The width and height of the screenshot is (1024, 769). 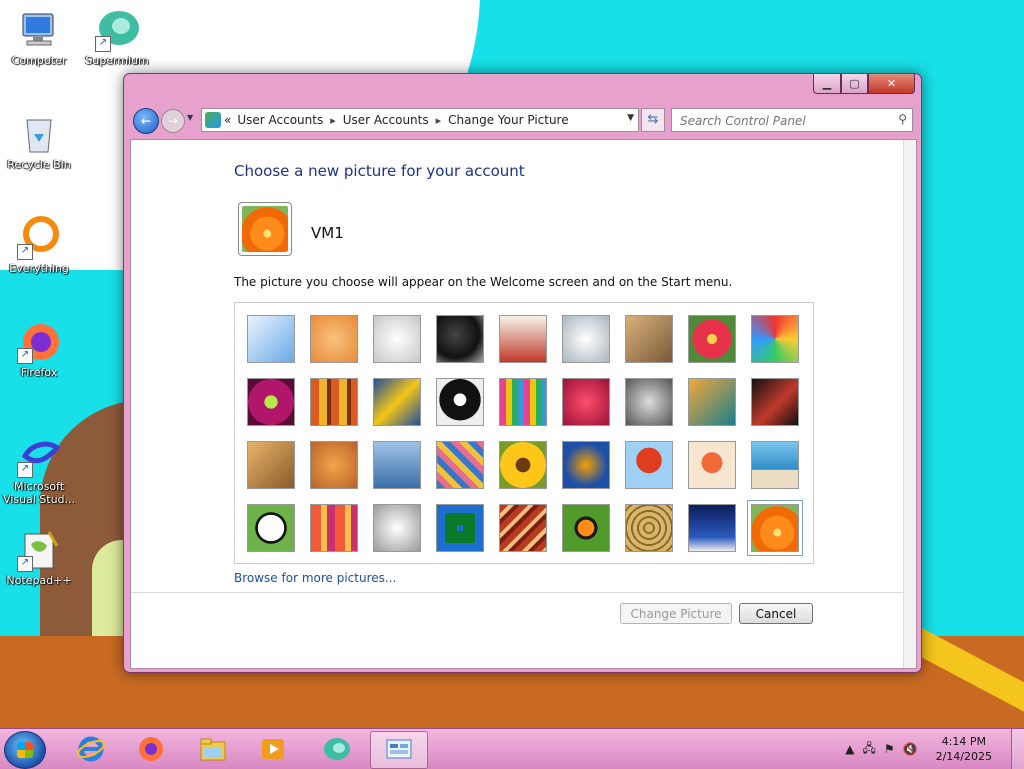 I want to click on network-icon: 🖧, so click(x=868, y=749).